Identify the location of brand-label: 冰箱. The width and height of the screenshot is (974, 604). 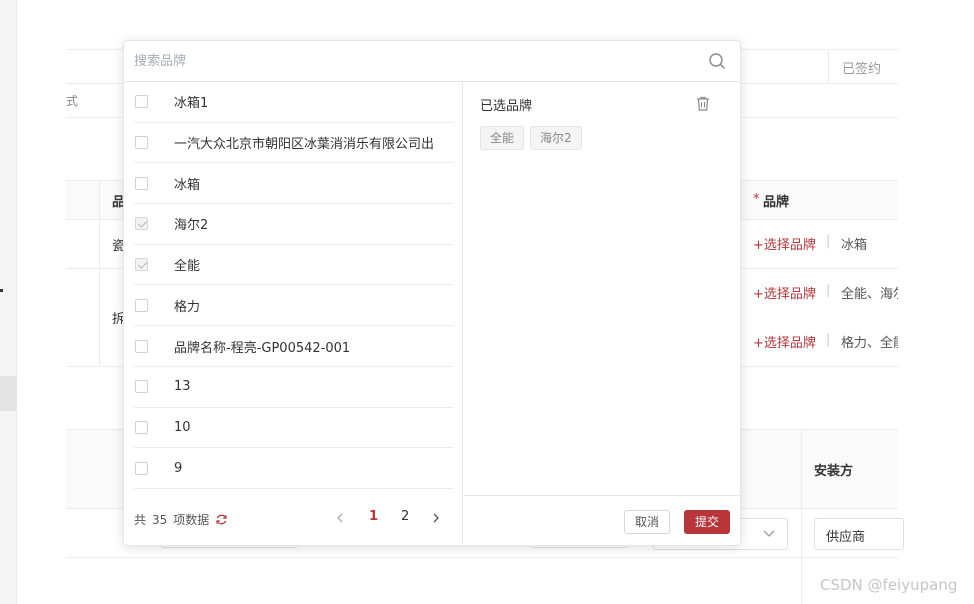
(187, 185).